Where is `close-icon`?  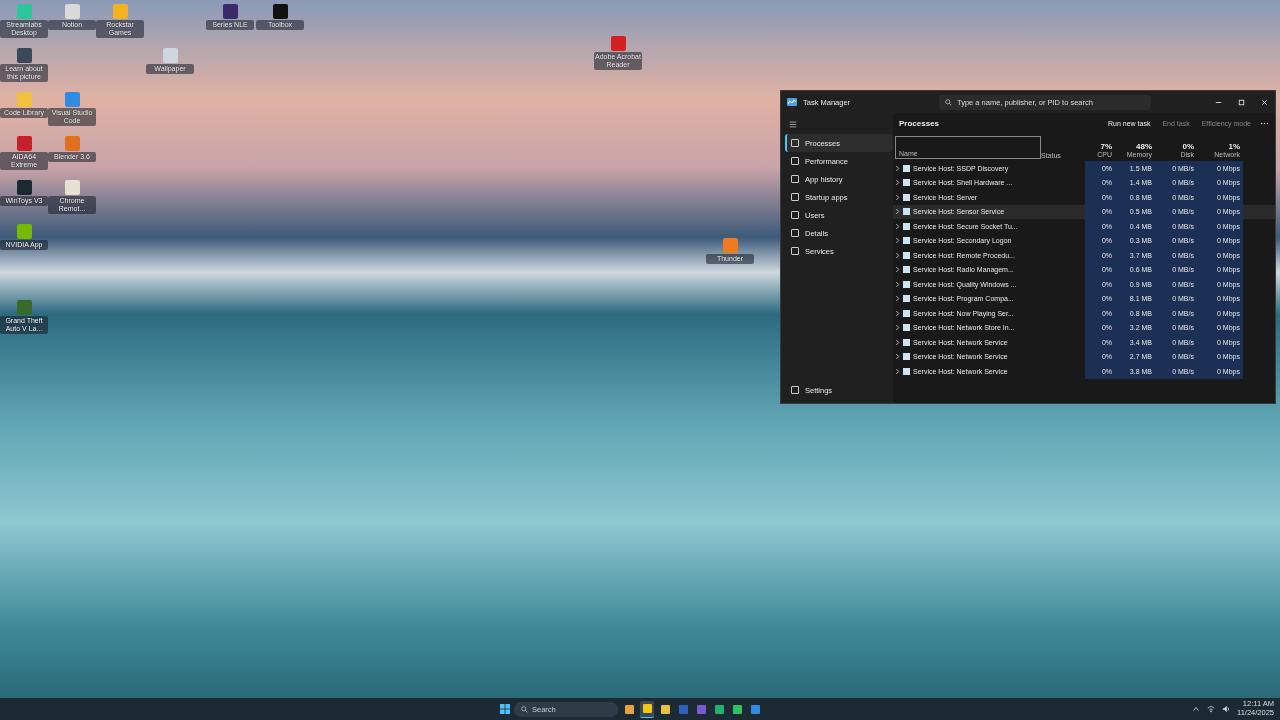
close-icon is located at coordinates (1264, 102).